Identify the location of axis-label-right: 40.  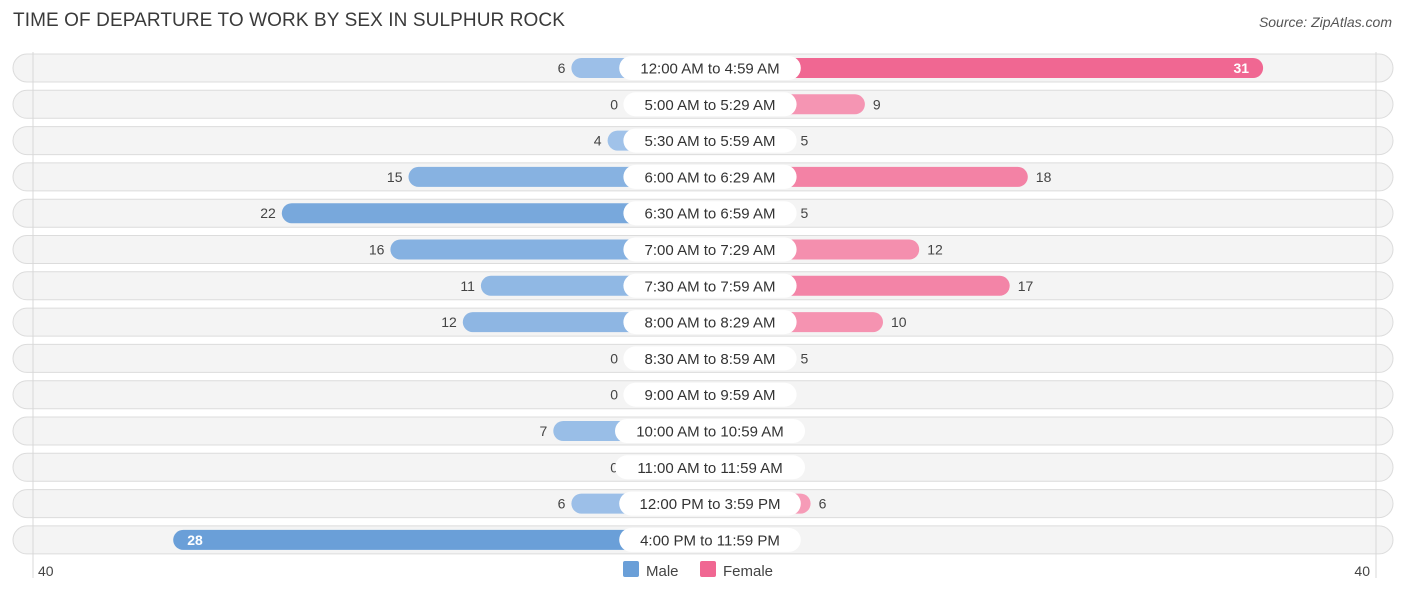
(1362, 571).